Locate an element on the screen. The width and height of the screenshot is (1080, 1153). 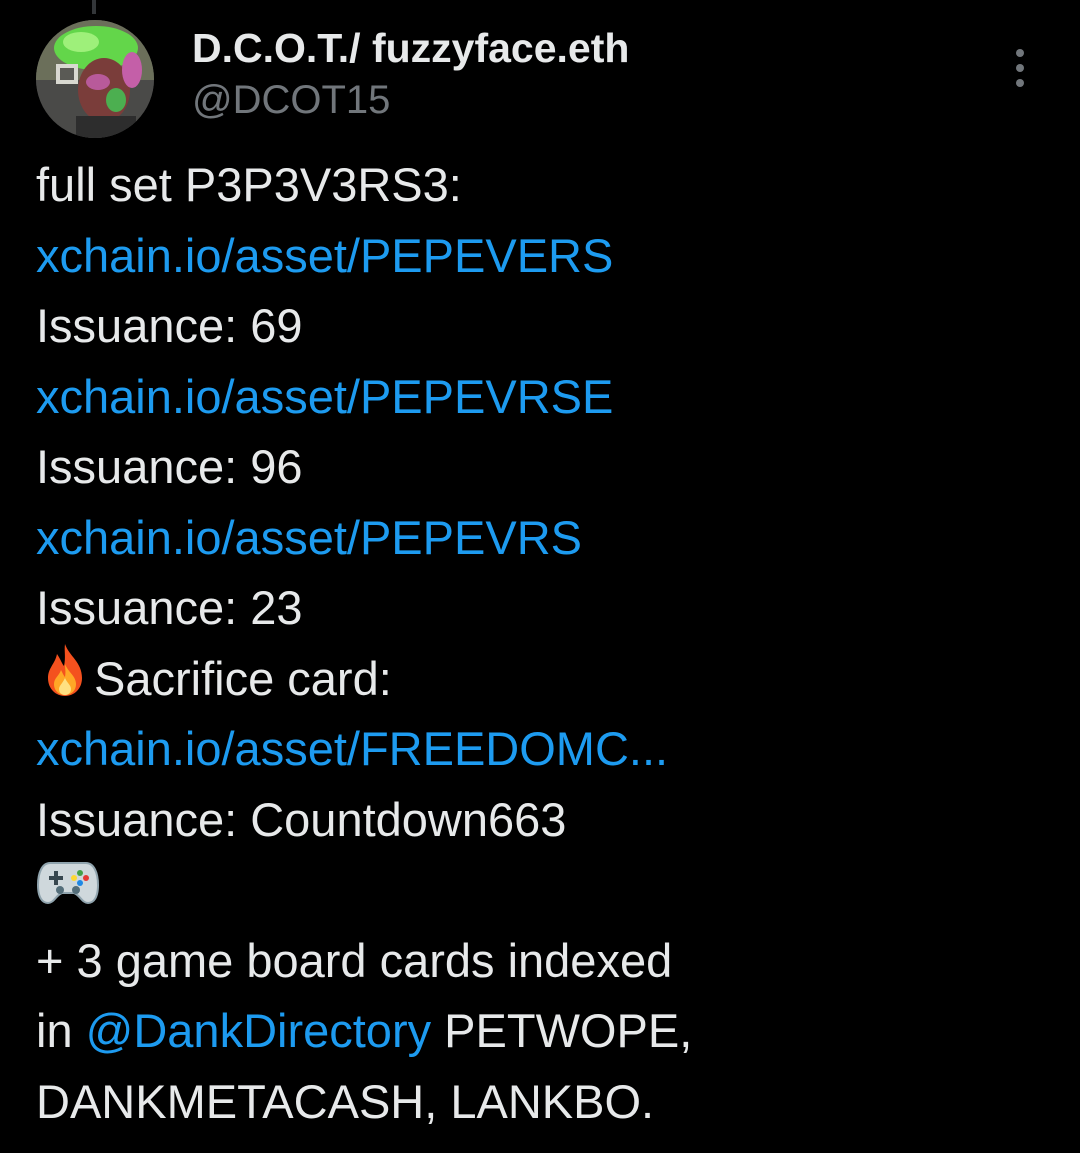
asset-link-pepevrse: xchain.io/asset/PEPEVRSE is located at coordinates (324, 397).